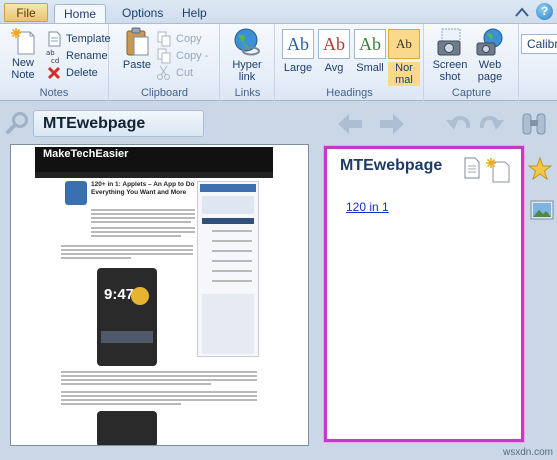  Describe the element at coordinates (534, 12) in the screenshot. I see `tabbar-controls: ?` at that location.